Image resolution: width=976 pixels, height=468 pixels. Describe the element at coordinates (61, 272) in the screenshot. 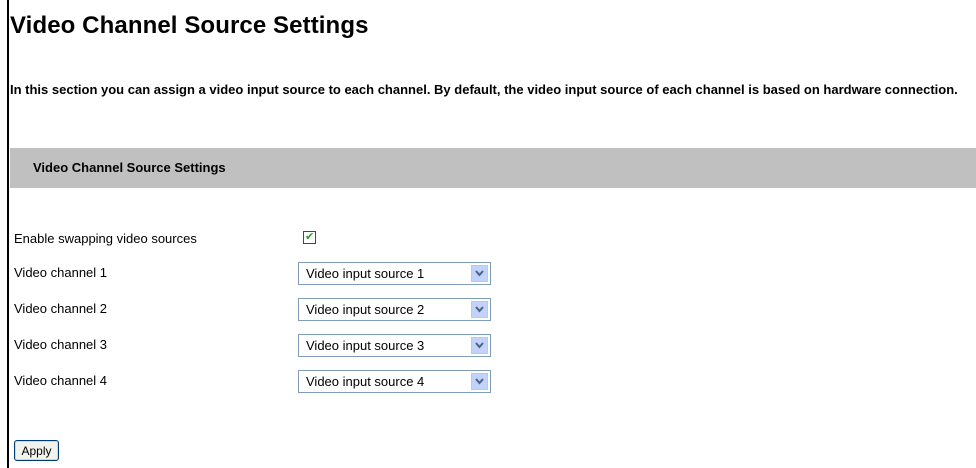

I see `video-channel-1-label: Video channel 1` at that location.